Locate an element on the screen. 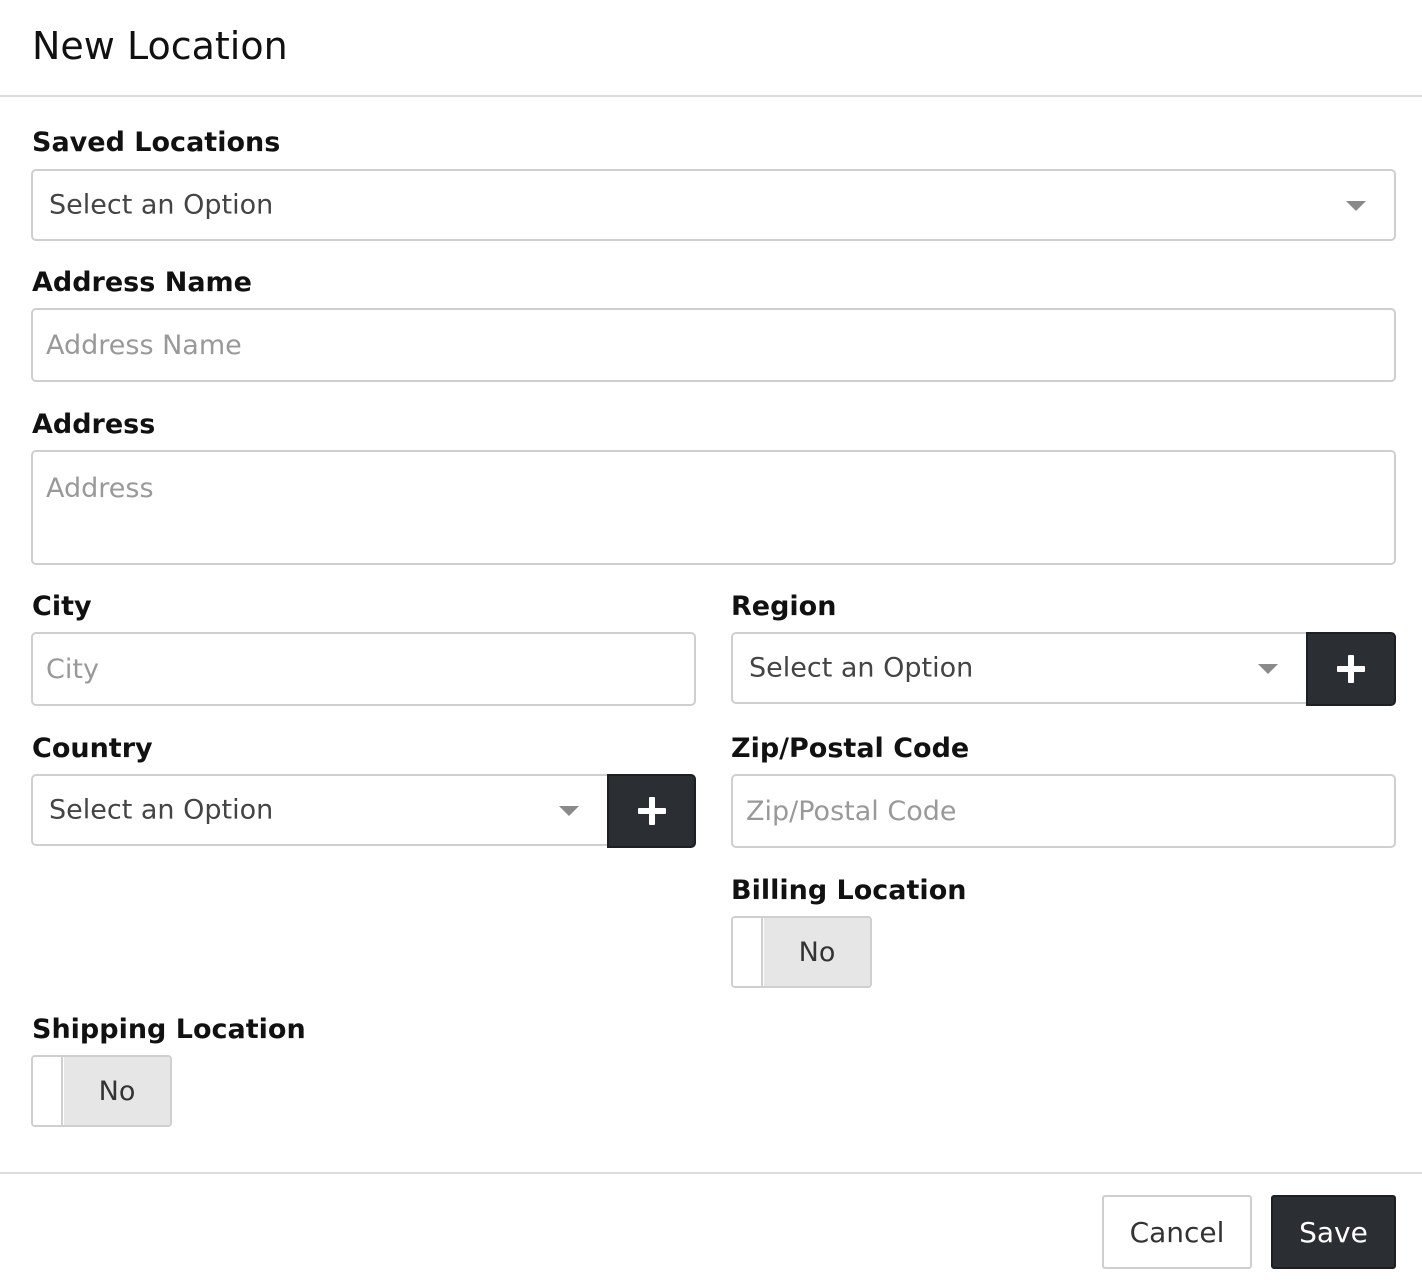 This screenshot has width=1422, height=1281. city-input is located at coordinates (363, 669).